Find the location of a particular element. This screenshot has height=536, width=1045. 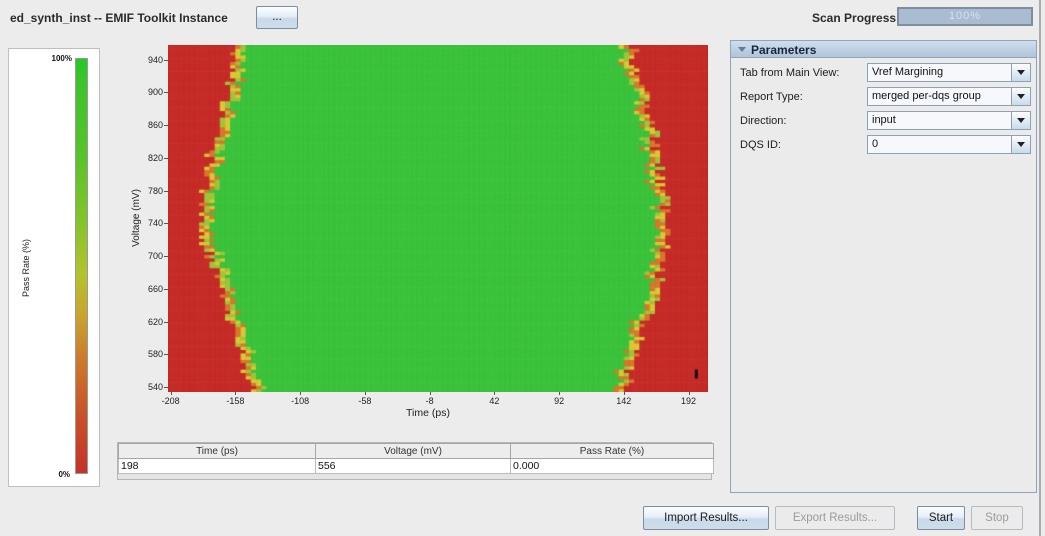

scan-progress-bar: 100% is located at coordinates (965, 16).